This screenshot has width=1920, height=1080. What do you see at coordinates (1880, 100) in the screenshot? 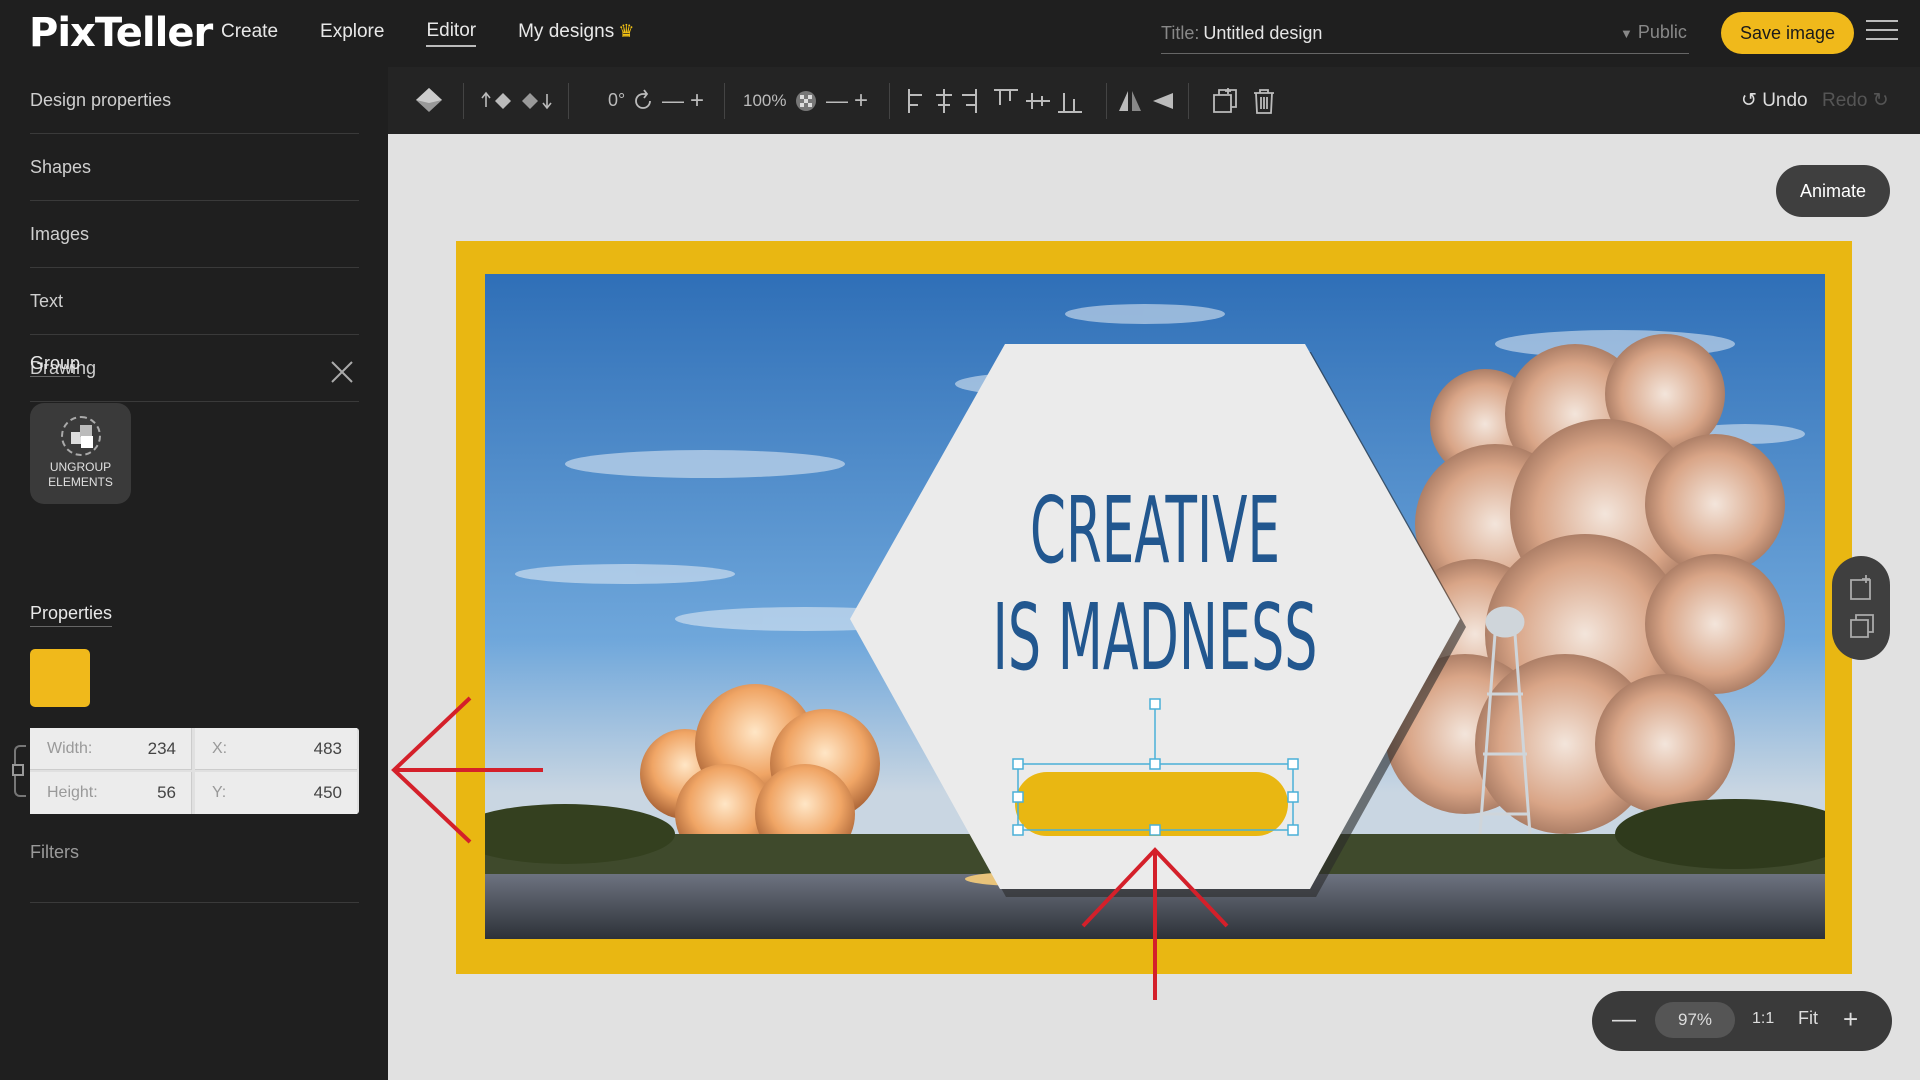
I see `redo-icon: ↻` at bounding box center [1880, 100].